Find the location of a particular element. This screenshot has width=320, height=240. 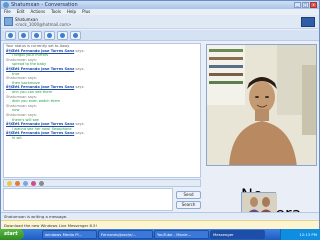

maximize-button: □ is located at coordinates (305, 5).